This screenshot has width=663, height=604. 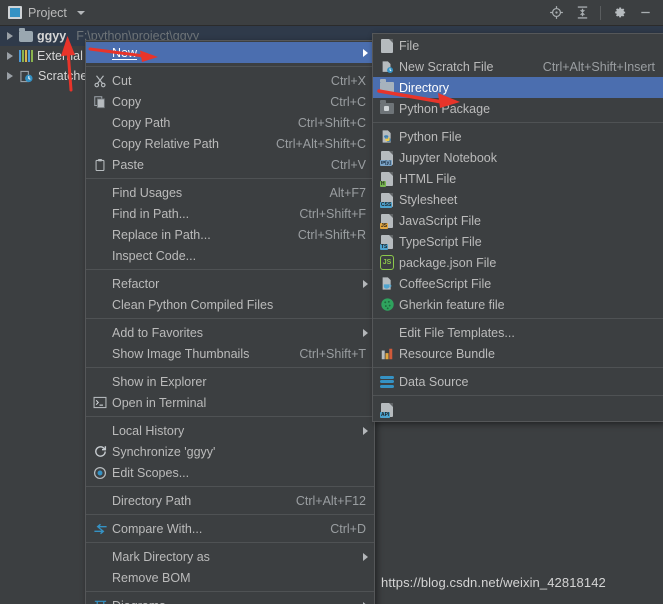 What do you see at coordinates (518, 108) in the screenshot?
I see `submenu-item-python-package: Python Package` at bounding box center [518, 108].